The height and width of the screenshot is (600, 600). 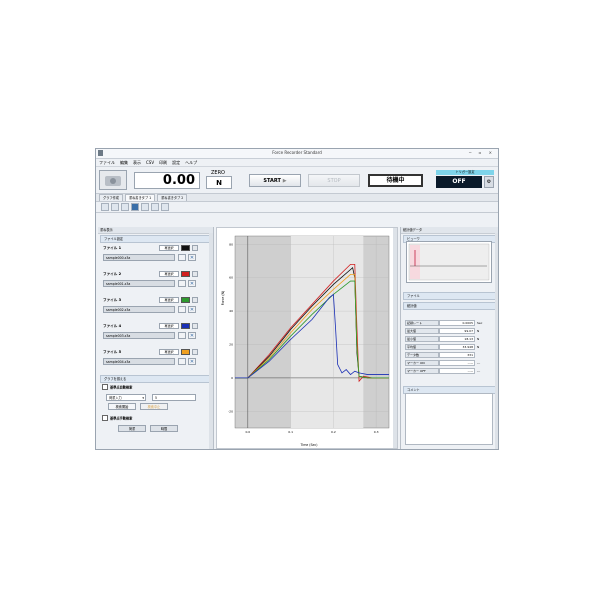 What do you see at coordinates (164, 428) in the screenshot?
I see `manual-time-column: 時間` at bounding box center [164, 428].